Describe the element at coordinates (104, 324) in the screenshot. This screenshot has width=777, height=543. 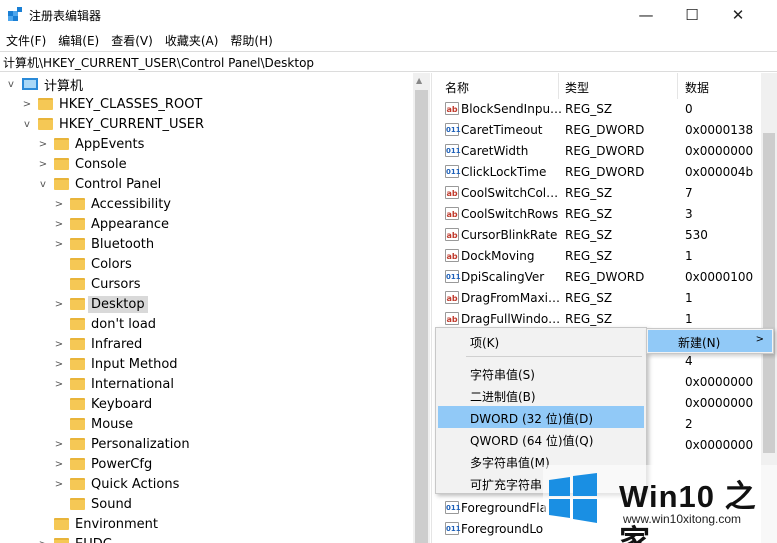
I see `tree-item: don't load` at that location.